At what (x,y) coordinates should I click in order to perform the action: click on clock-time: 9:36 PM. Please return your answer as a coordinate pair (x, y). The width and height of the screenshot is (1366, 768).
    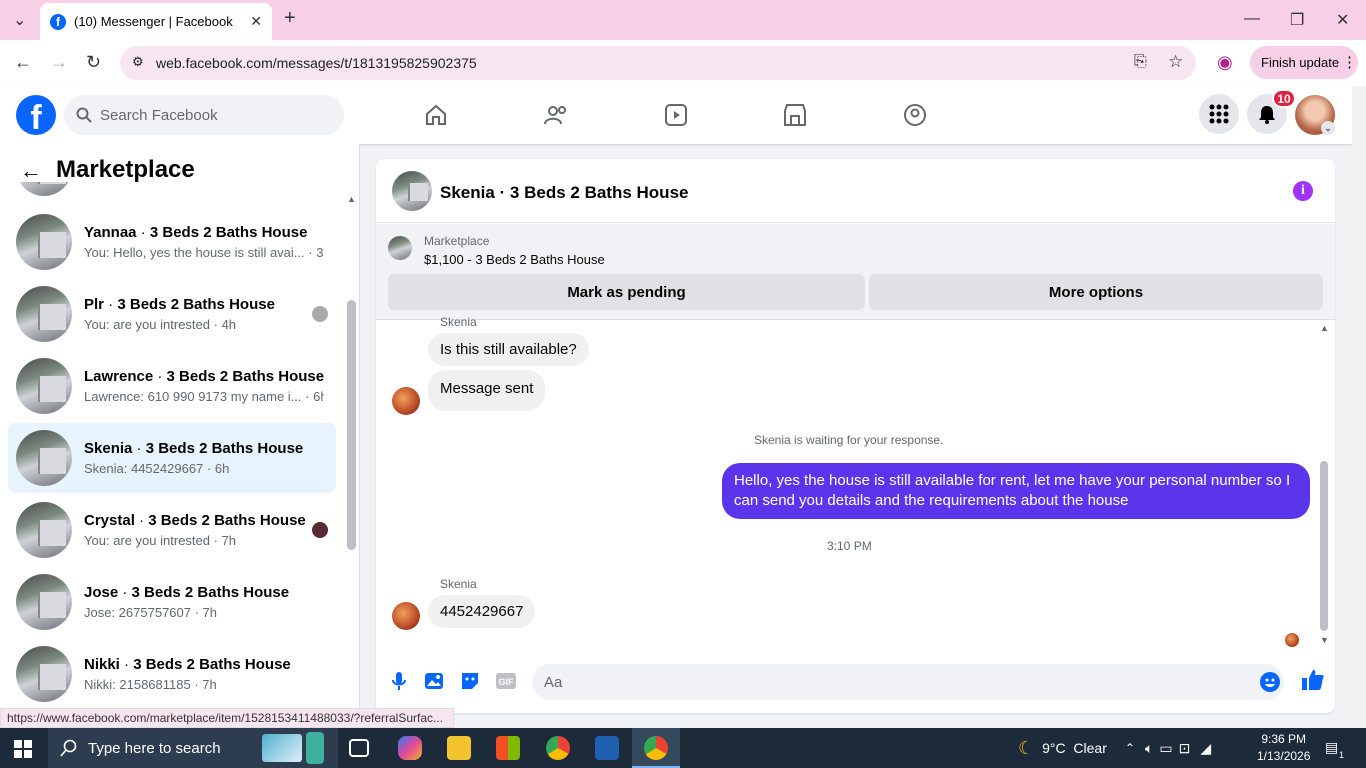
    Looking at the image, I should click on (1284, 739).